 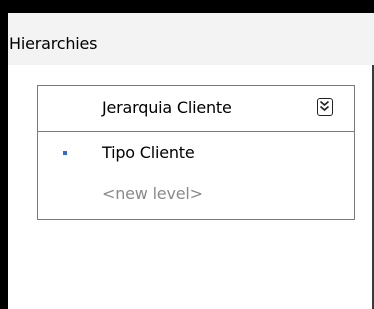 I want to click on hierarchy-header: Jerarquia Cliente, so click(x=196, y=109).